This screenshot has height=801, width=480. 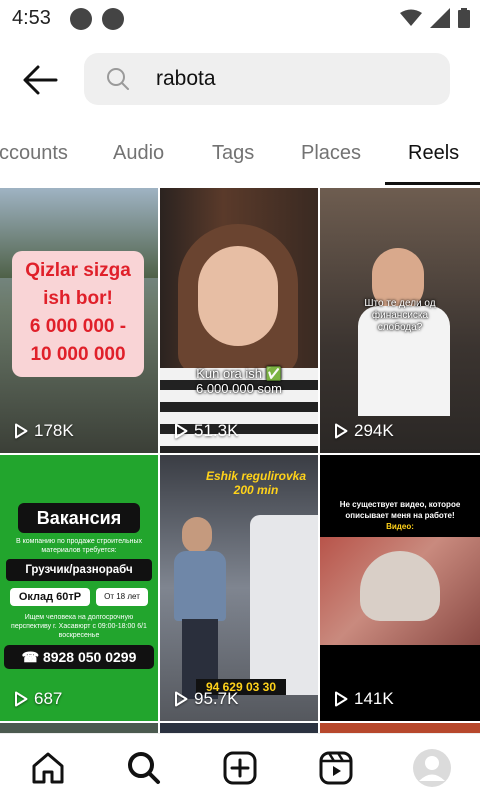 I want to click on search-input: rabota, so click(x=267, y=79).